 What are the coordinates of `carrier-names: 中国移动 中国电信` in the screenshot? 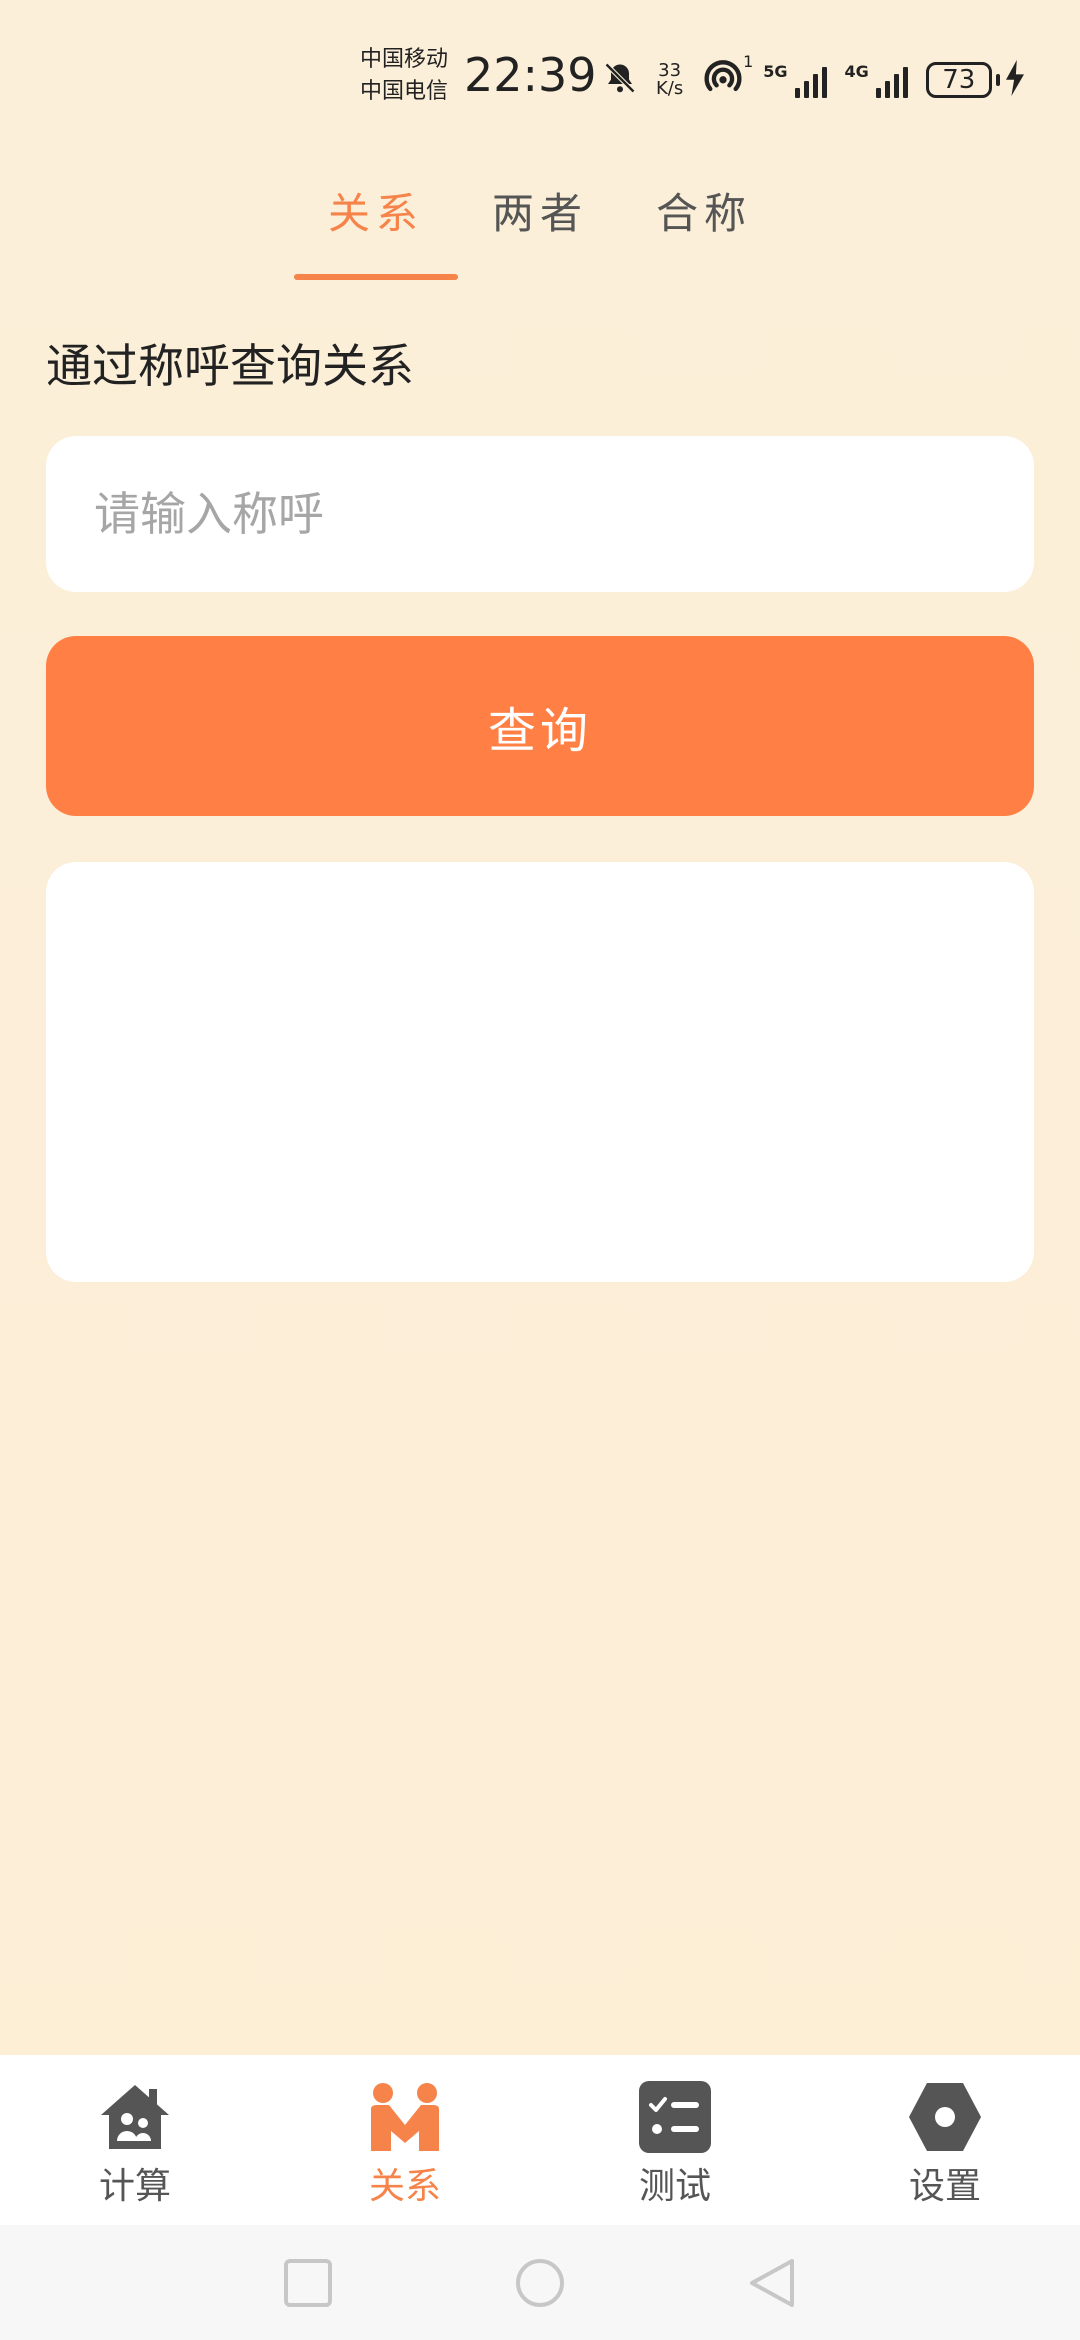 It's located at (404, 76).